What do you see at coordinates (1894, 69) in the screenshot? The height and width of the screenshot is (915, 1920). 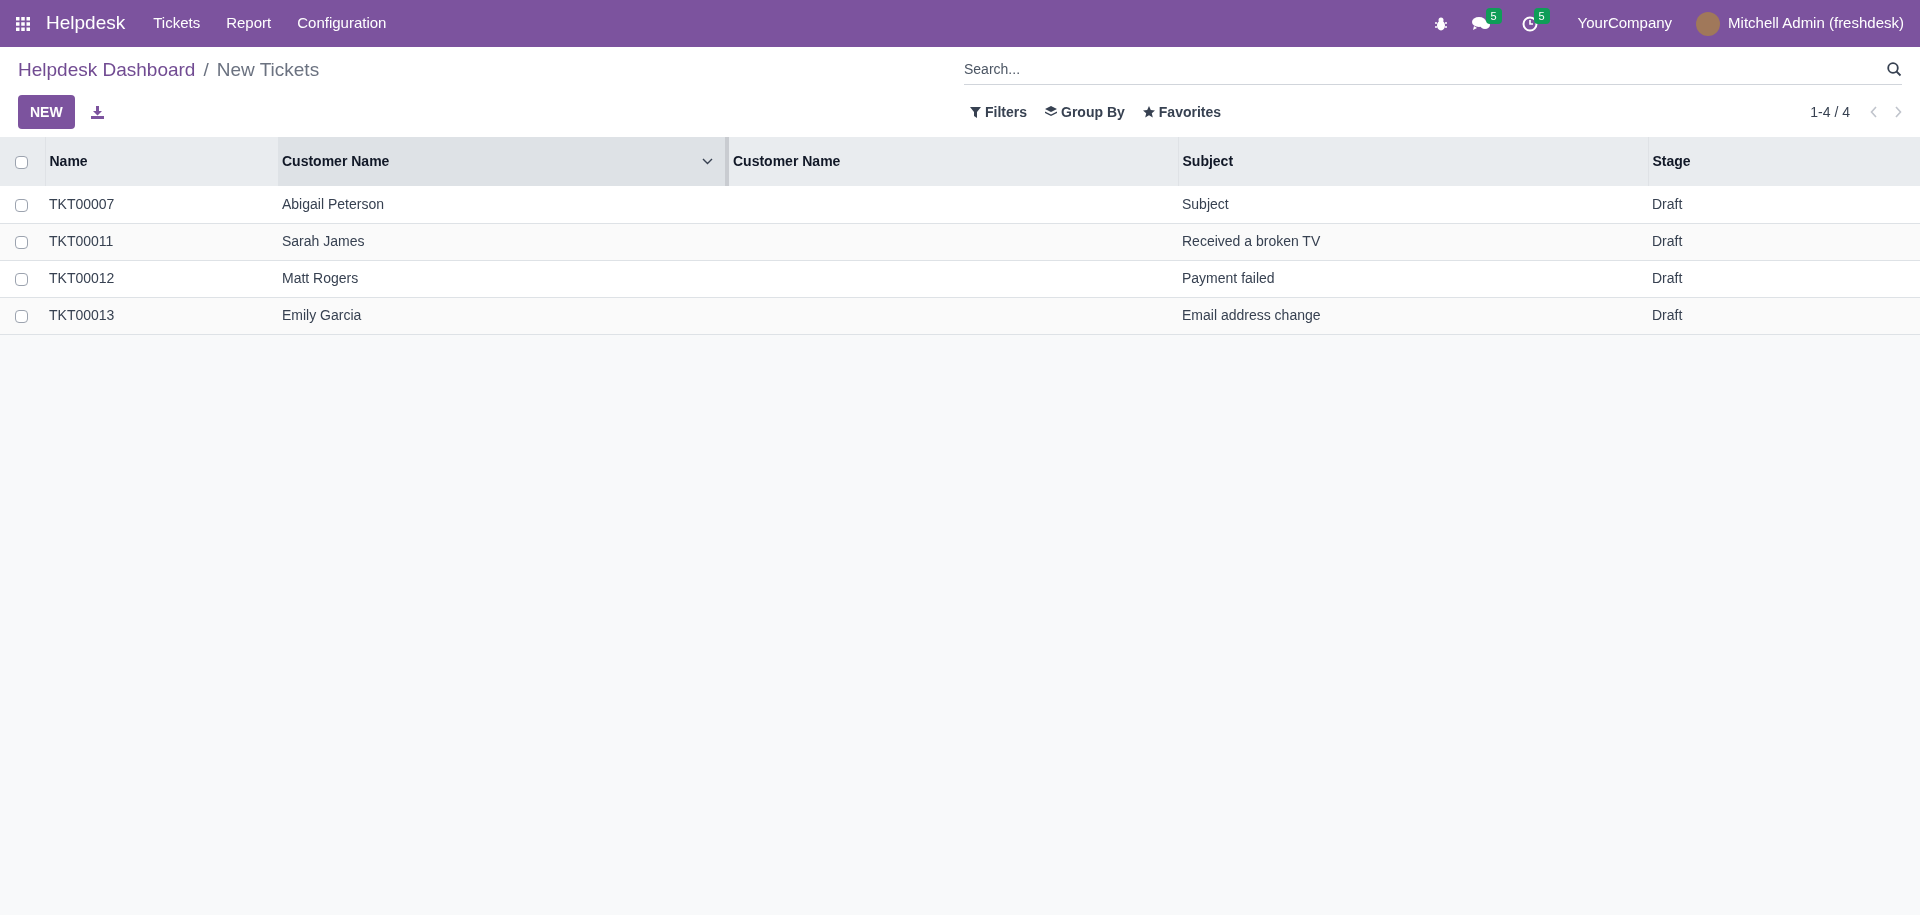 I see `search-icon` at bounding box center [1894, 69].